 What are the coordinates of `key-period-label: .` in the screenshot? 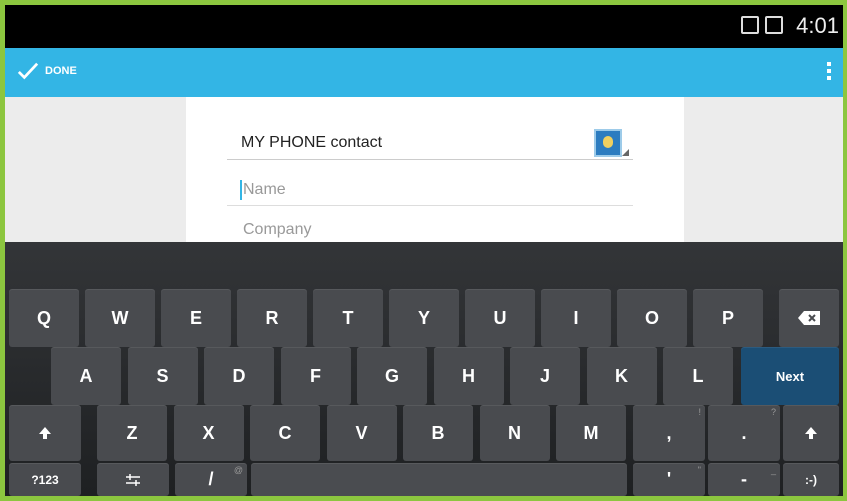 It's located at (744, 432).